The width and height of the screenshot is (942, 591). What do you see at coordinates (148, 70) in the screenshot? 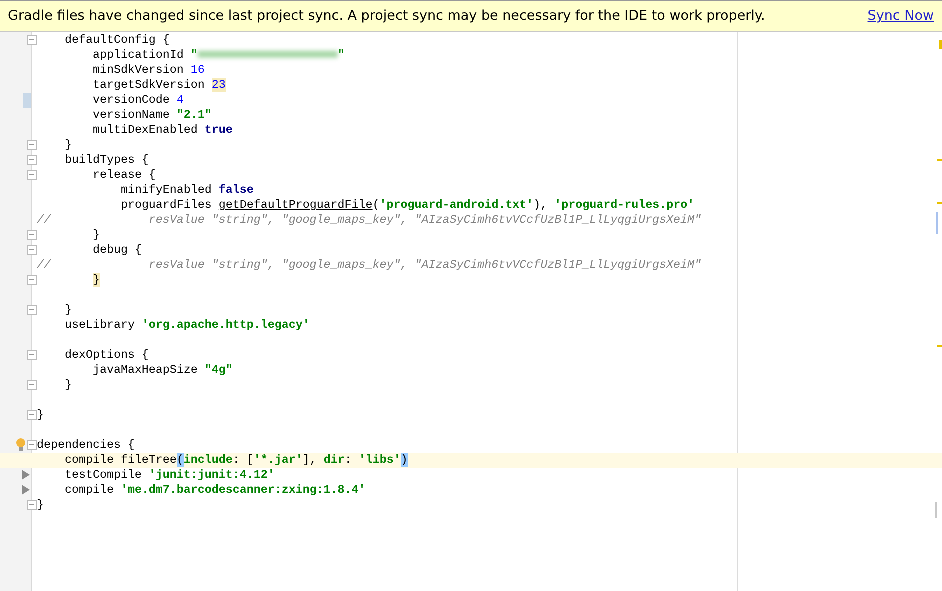
I see `code-line: minSdkVersion 16` at bounding box center [148, 70].